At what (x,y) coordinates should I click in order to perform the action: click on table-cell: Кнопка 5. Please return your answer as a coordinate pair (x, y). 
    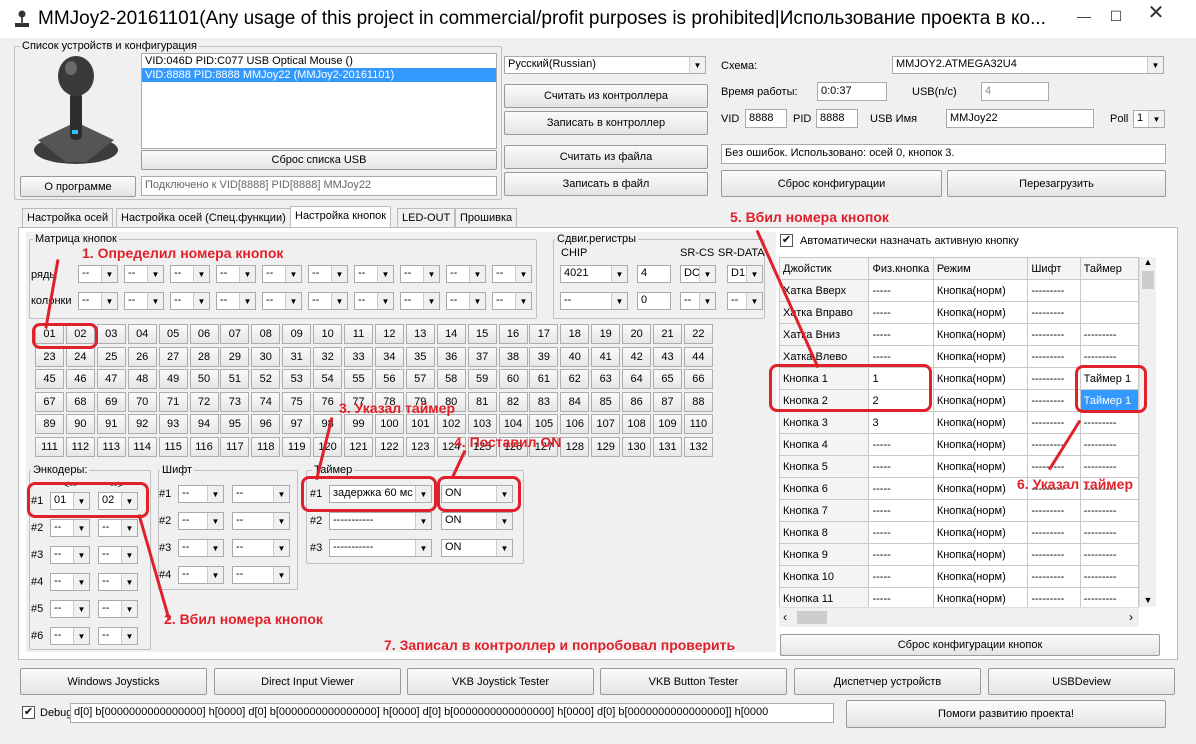
    Looking at the image, I should click on (824, 466).